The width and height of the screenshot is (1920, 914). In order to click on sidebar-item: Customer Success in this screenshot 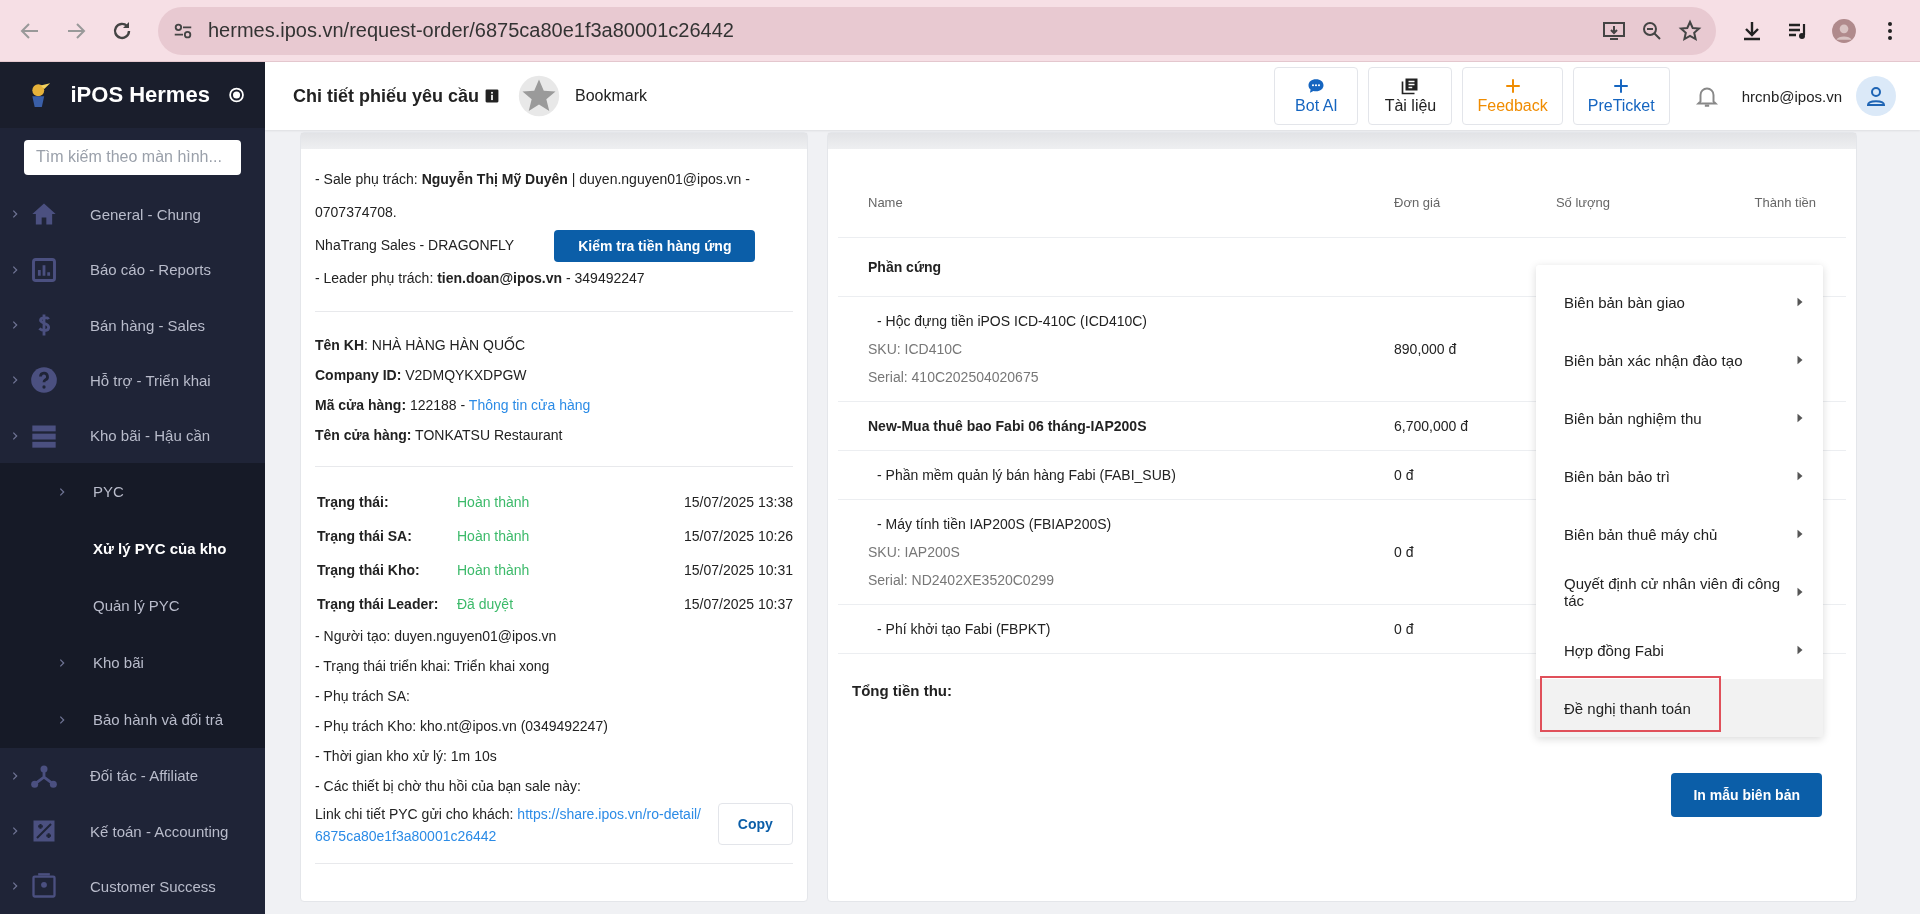, I will do `click(132, 886)`.